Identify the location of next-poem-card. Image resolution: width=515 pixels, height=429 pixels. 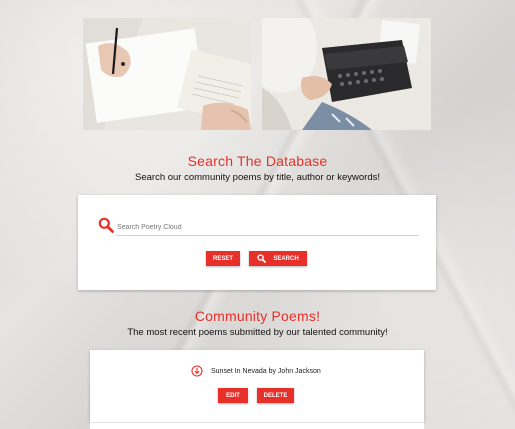
(257, 425).